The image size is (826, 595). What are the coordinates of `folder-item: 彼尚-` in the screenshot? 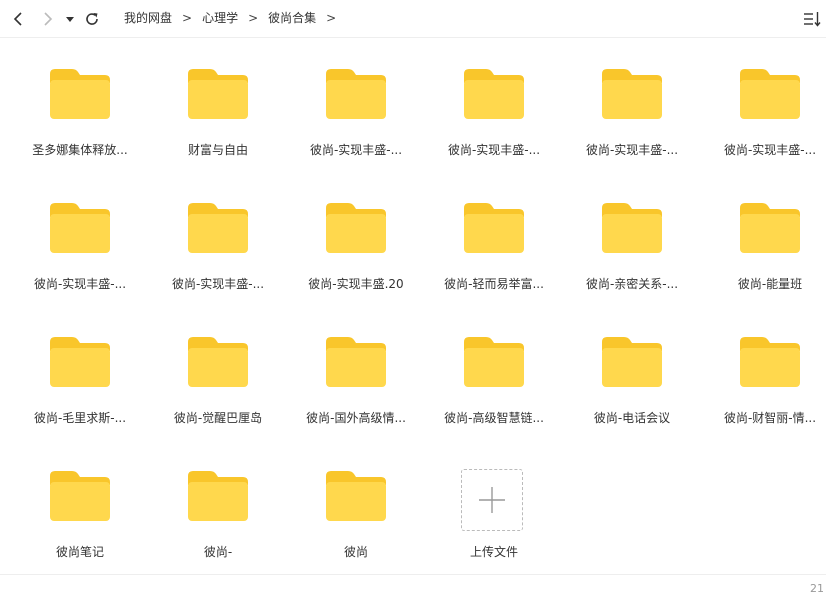 It's located at (218, 500).